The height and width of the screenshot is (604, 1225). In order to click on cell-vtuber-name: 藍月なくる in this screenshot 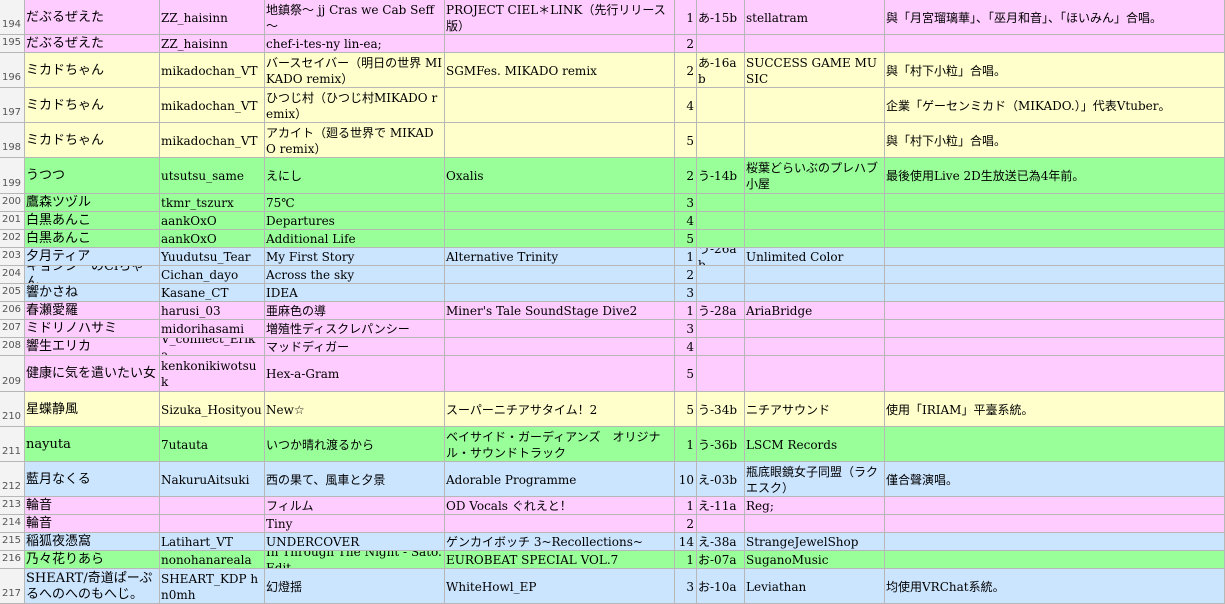, I will do `click(92, 479)`.